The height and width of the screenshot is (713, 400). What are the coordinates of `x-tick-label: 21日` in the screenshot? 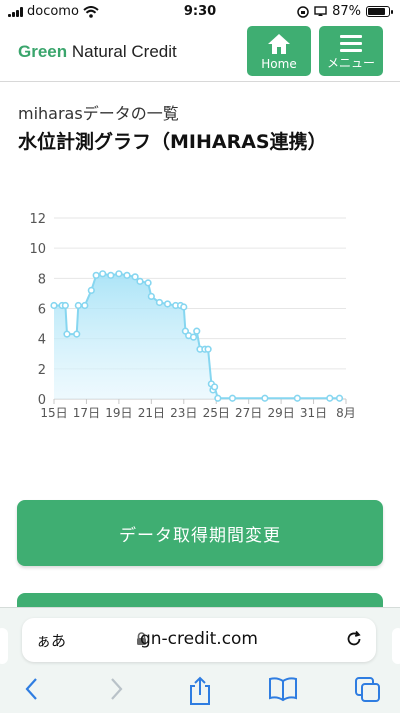 It's located at (151, 413).